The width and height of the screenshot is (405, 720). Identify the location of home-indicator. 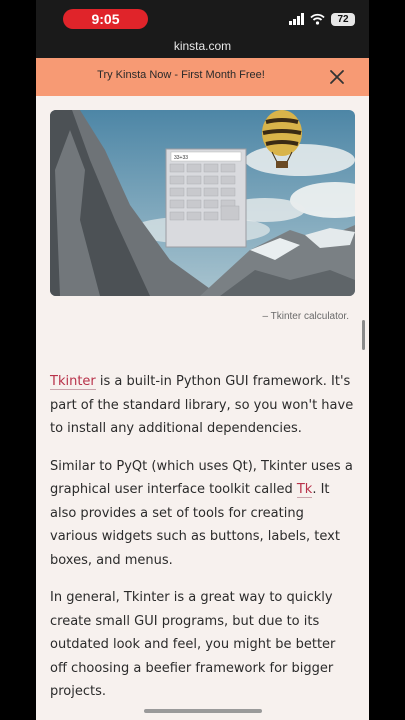
(203, 711).